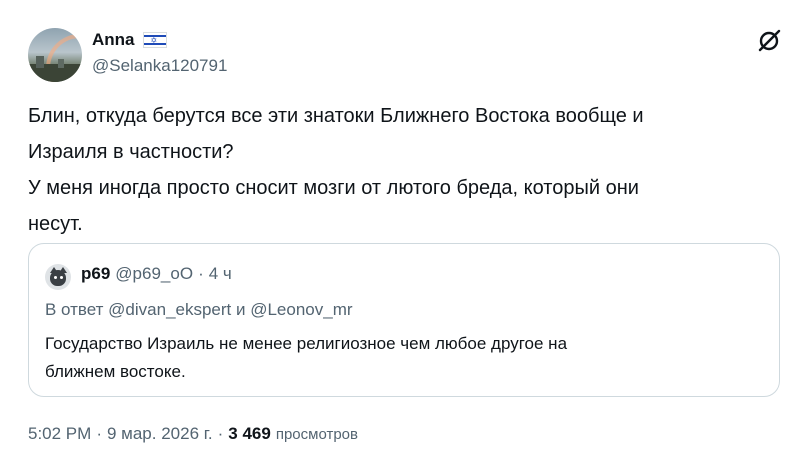  What do you see at coordinates (249, 434) in the screenshot?
I see `view-count: 3 469` at bounding box center [249, 434].